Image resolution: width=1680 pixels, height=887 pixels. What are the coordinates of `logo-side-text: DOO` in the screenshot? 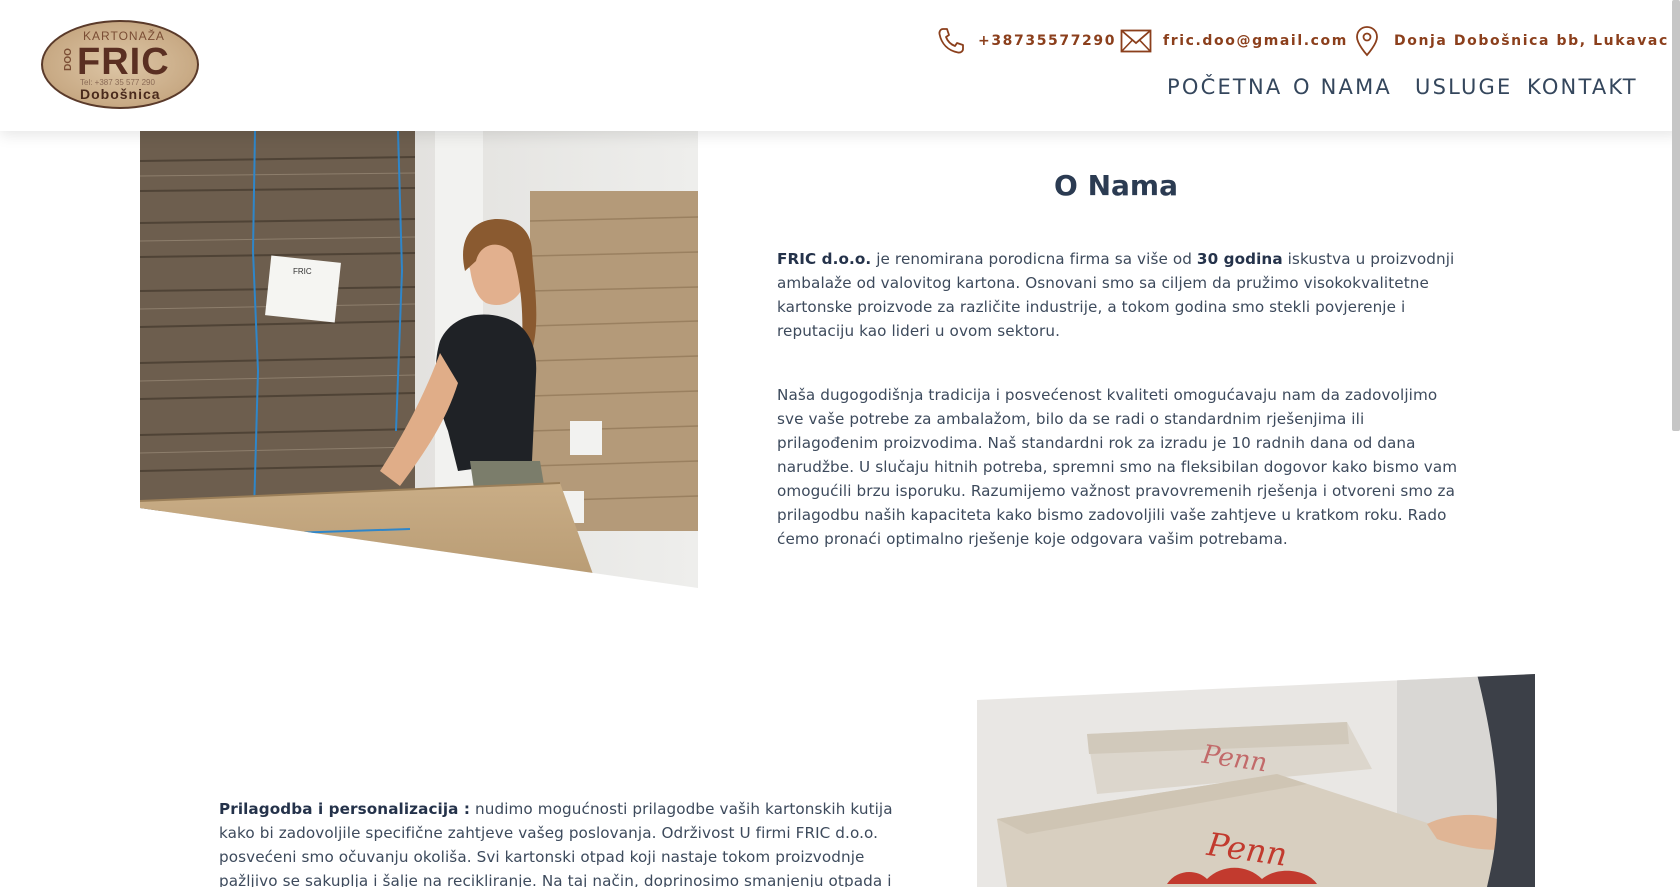 It's located at (68, 59).